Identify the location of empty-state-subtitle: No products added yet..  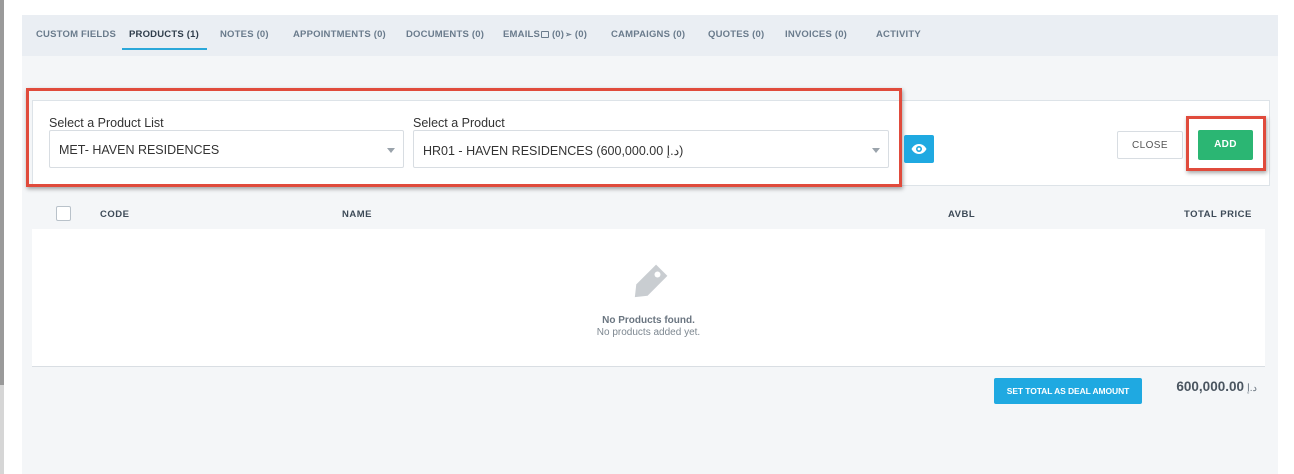
(648, 332).